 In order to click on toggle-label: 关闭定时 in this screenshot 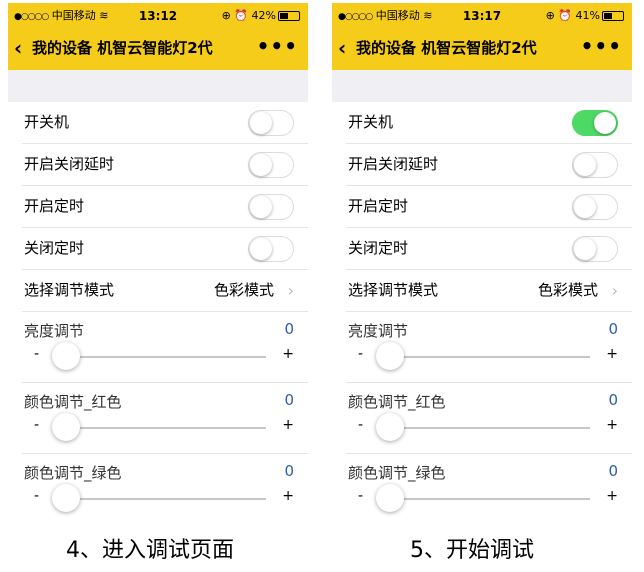, I will do `click(54, 248)`.